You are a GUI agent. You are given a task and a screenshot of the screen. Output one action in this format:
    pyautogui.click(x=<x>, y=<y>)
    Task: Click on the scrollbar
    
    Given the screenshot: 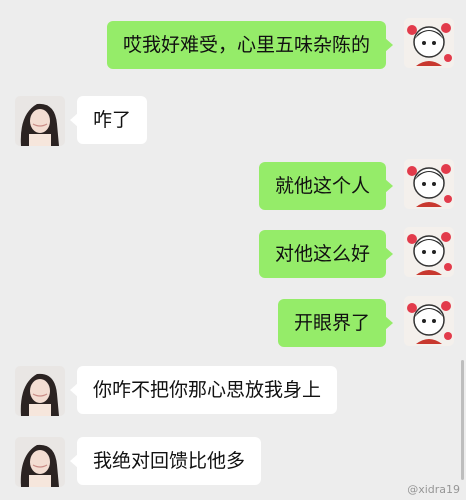 What is the action you would take?
    pyautogui.click(x=462, y=420)
    